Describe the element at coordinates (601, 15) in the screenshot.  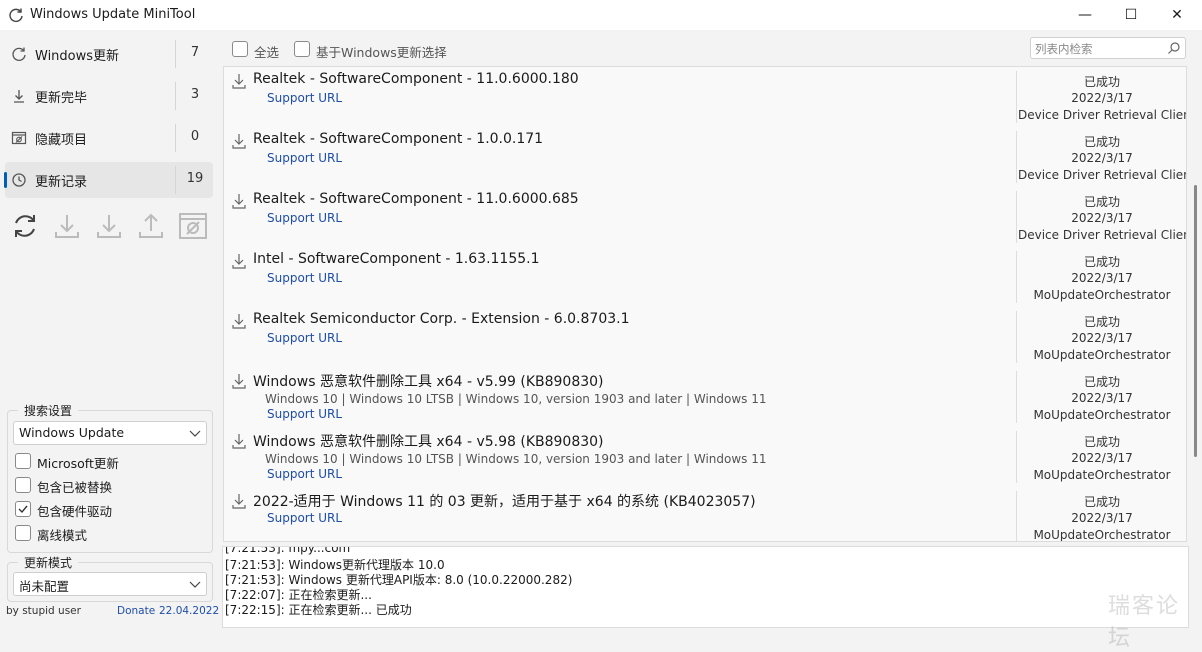
I see `title-bar: Windows Update MiniTool — ☐ ✕` at that location.